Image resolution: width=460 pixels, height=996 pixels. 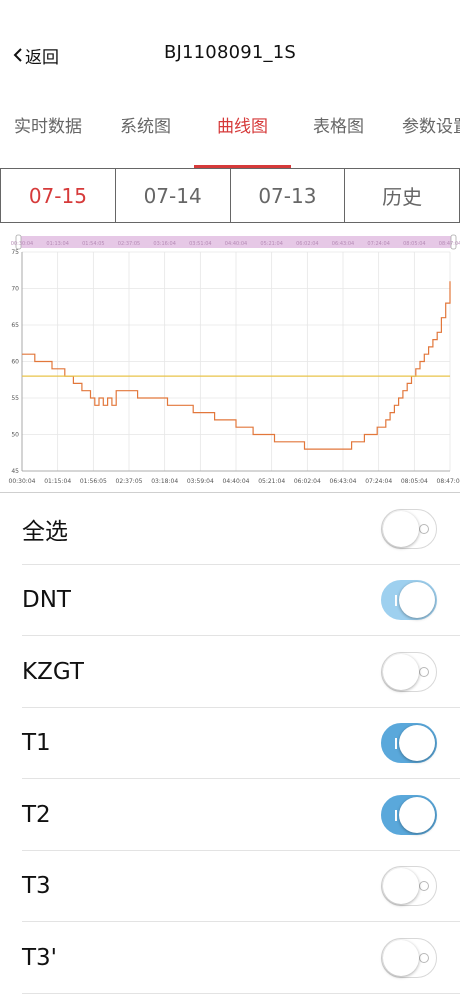 What do you see at coordinates (36, 743) in the screenshot?
I see `toggle-label: T1` at bounding box center [36, 743].